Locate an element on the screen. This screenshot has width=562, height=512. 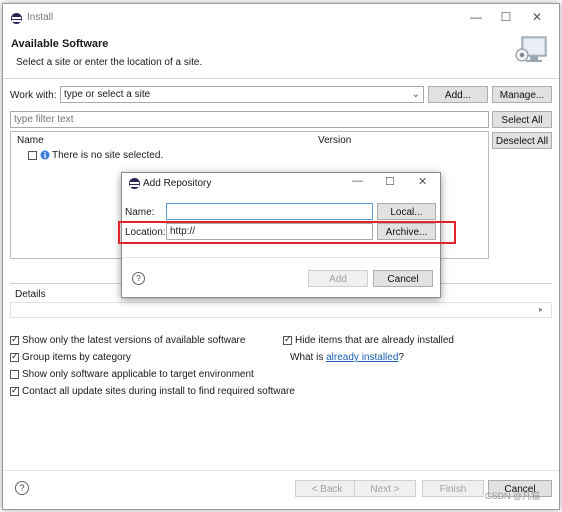
name-label: Name: is located at coordinates (140, 212).